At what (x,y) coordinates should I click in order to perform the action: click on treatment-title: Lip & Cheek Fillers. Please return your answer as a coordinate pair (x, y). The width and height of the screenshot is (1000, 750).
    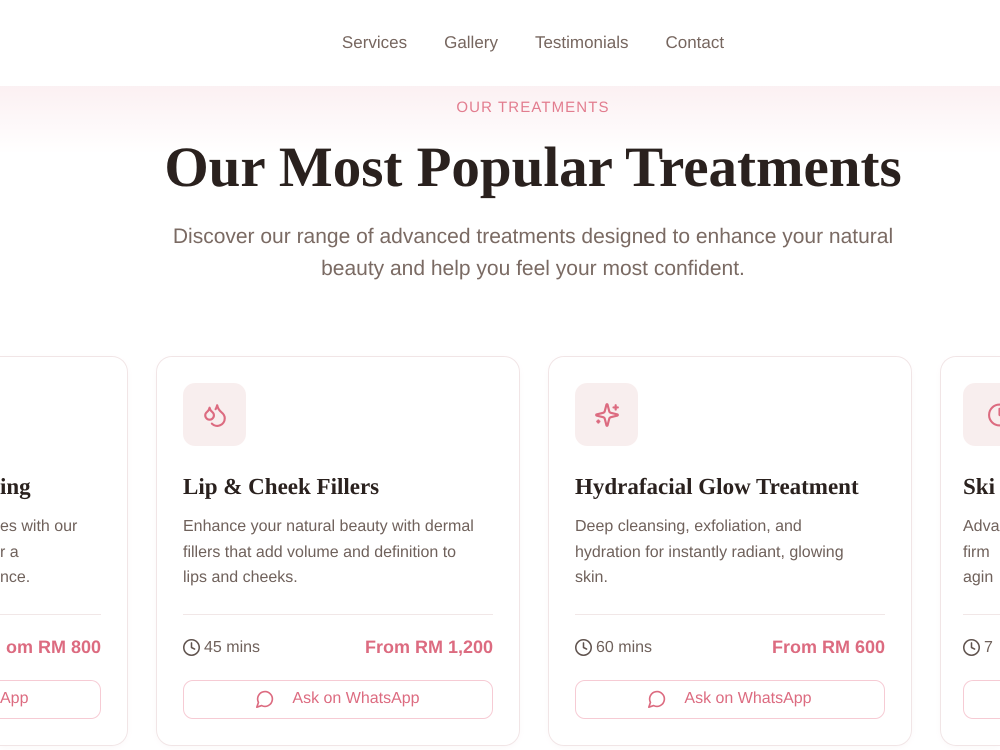
    Looking at the image, I should click on (281, 487).